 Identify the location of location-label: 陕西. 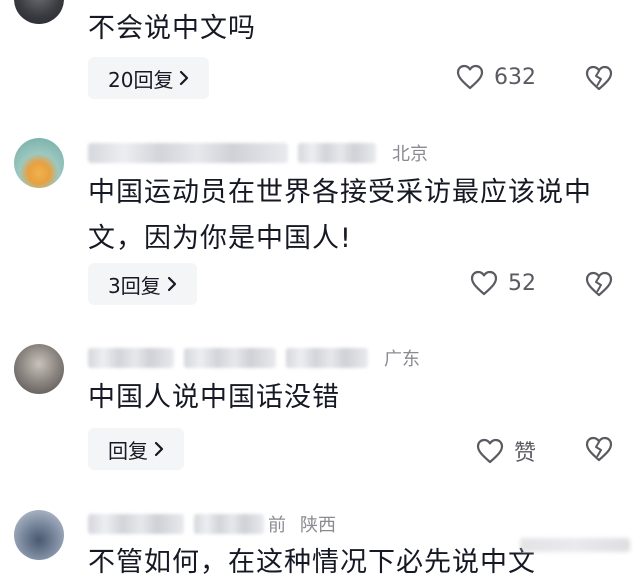
(318, 525).